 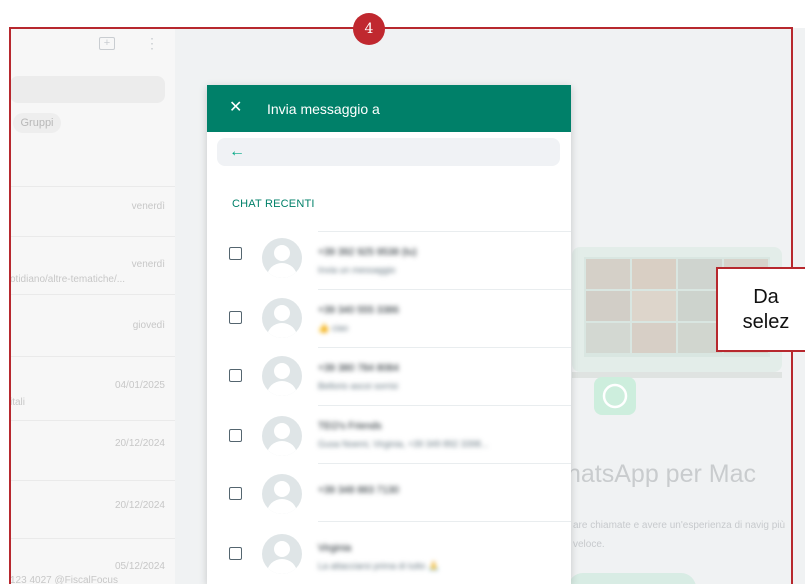 I want to click on contact-row: Virginia La attacciarsi prima di tutto 🙏, so click(x=389, y=550).